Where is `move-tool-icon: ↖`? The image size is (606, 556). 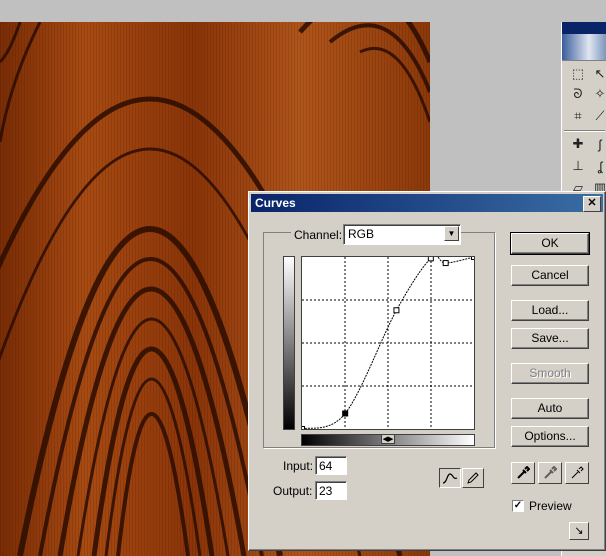 move-tool-icon: ↖ is located at coordinates (598, 74).